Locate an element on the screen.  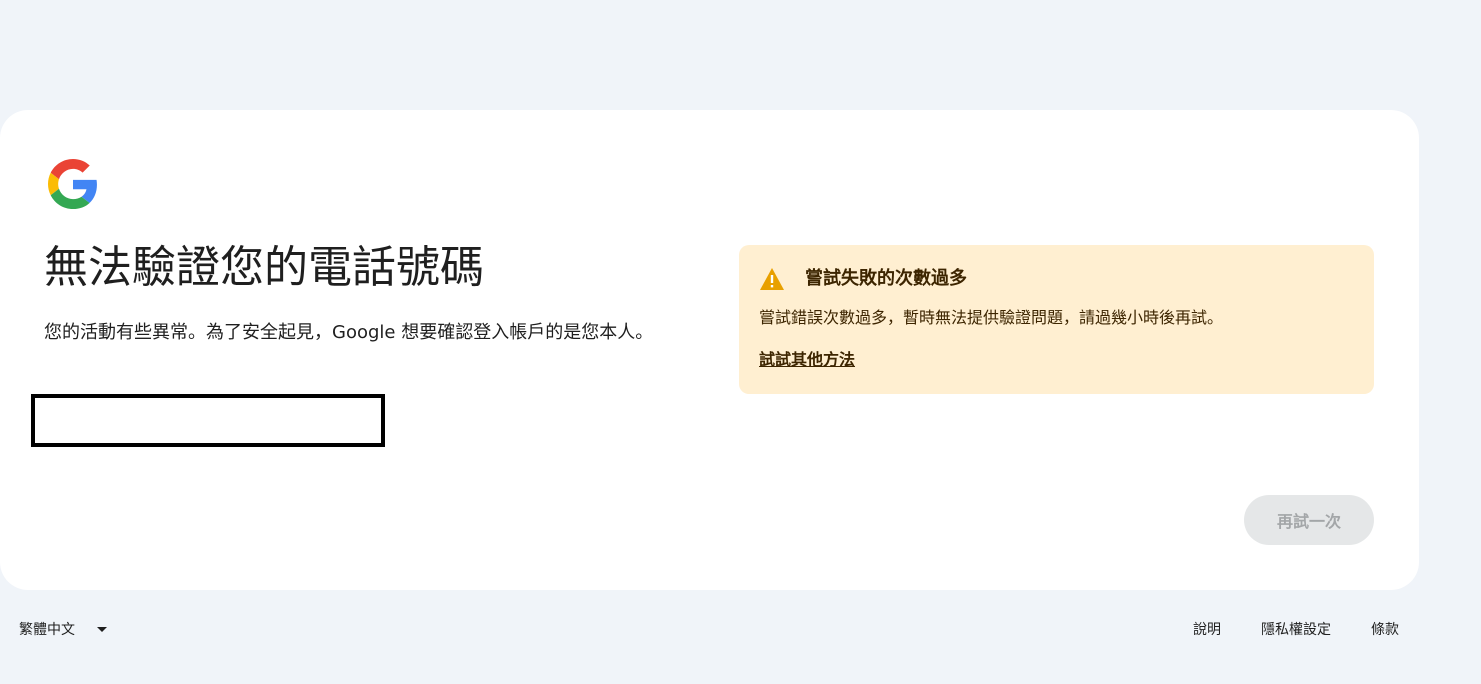
help-link: 說明 is located at coordinates (1207, 629).